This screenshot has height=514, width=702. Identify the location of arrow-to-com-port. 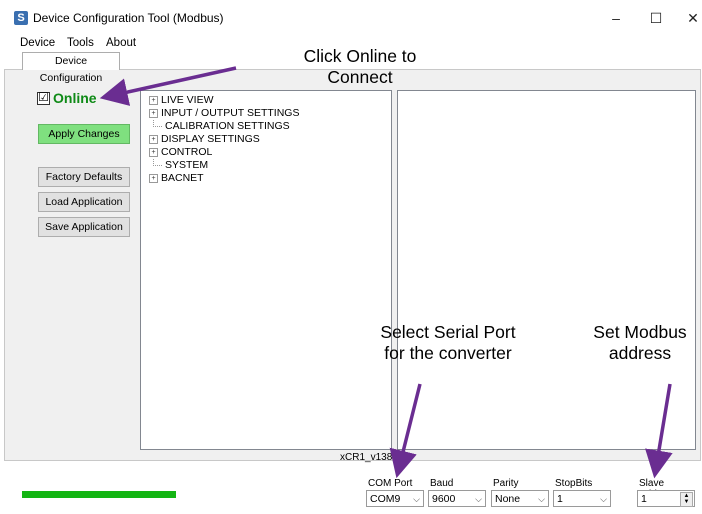
(405, 431).